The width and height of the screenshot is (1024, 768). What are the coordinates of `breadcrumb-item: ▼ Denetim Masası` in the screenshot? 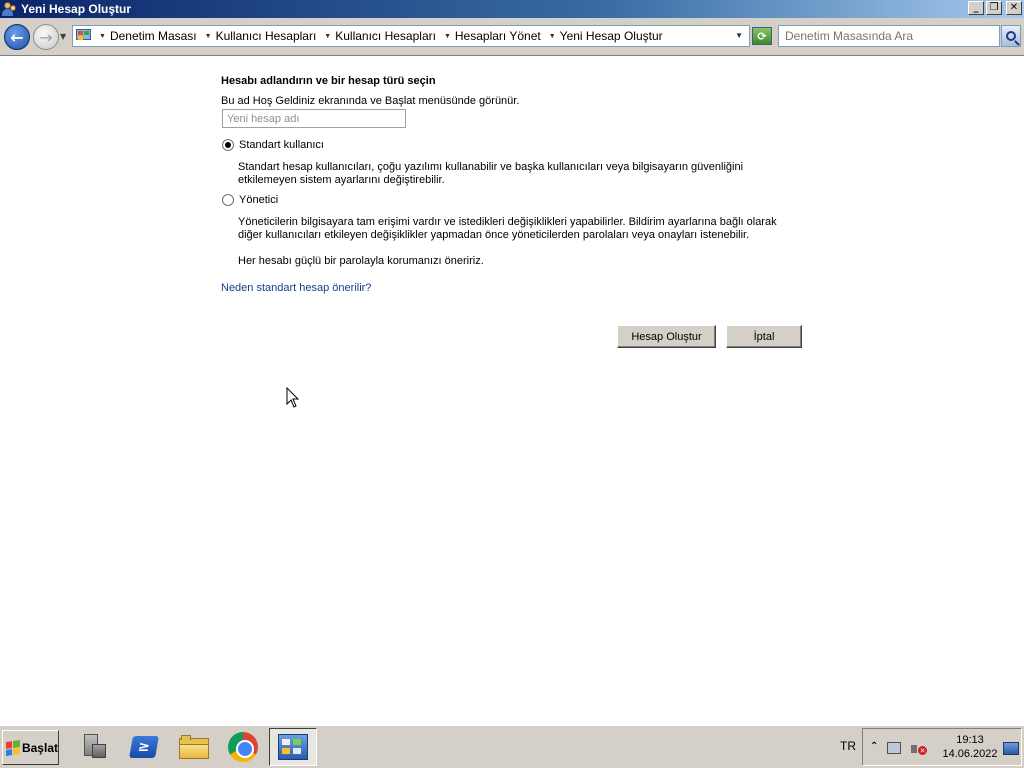 It's located at (152, 36).